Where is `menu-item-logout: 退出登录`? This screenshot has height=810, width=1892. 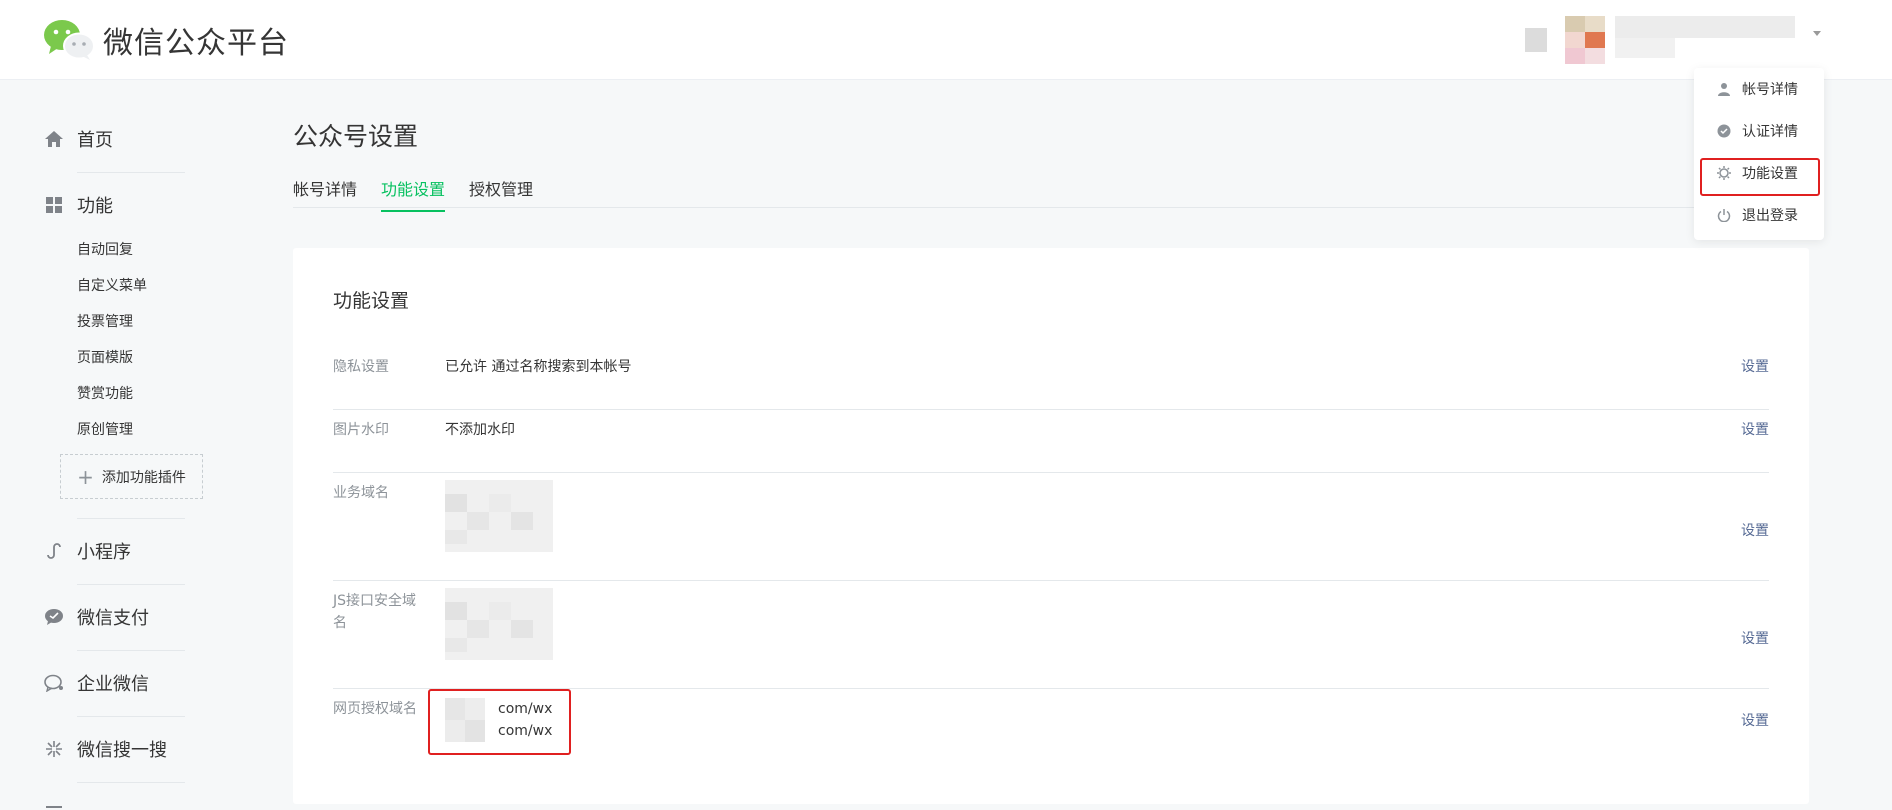 menu-item-logout: 退出登录 is located at coordinates (1759, 215).